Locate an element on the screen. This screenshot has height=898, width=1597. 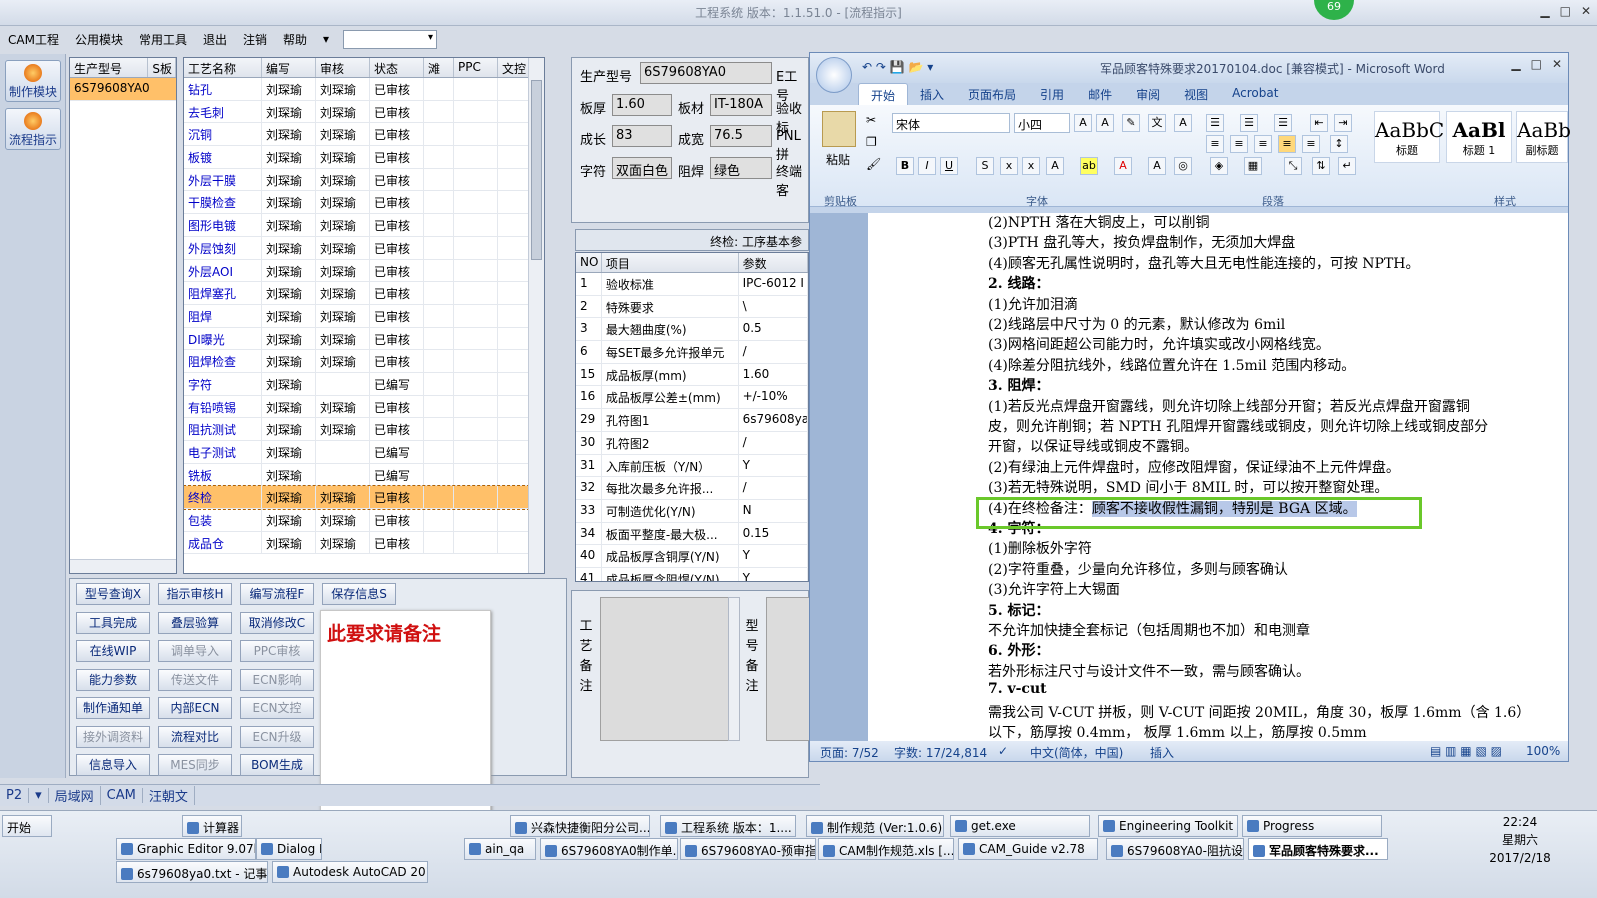
align-right-icon: ≡ is located at coordinates (1263, 144).